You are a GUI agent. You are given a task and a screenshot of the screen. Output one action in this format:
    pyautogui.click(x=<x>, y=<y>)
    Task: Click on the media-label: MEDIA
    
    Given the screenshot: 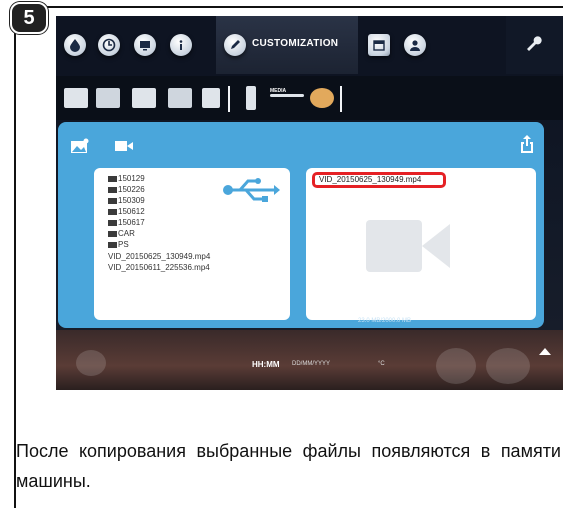 What is the action you would take?
    pyautogui.click(x=278, y=91)
    